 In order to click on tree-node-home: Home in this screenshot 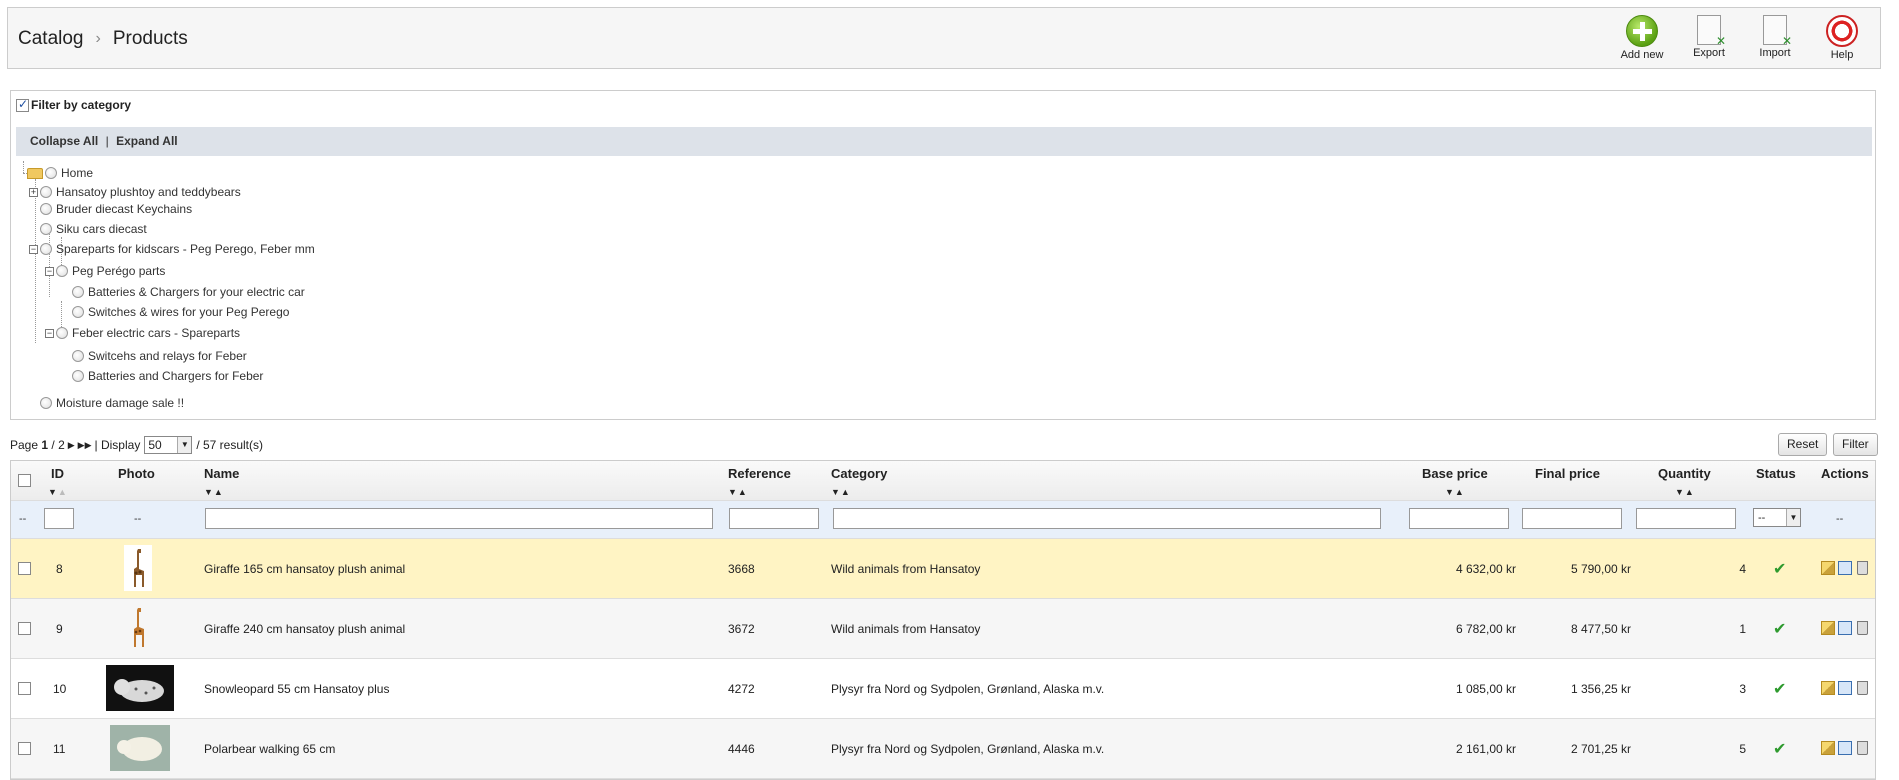, I will do `click(60, 173)`.